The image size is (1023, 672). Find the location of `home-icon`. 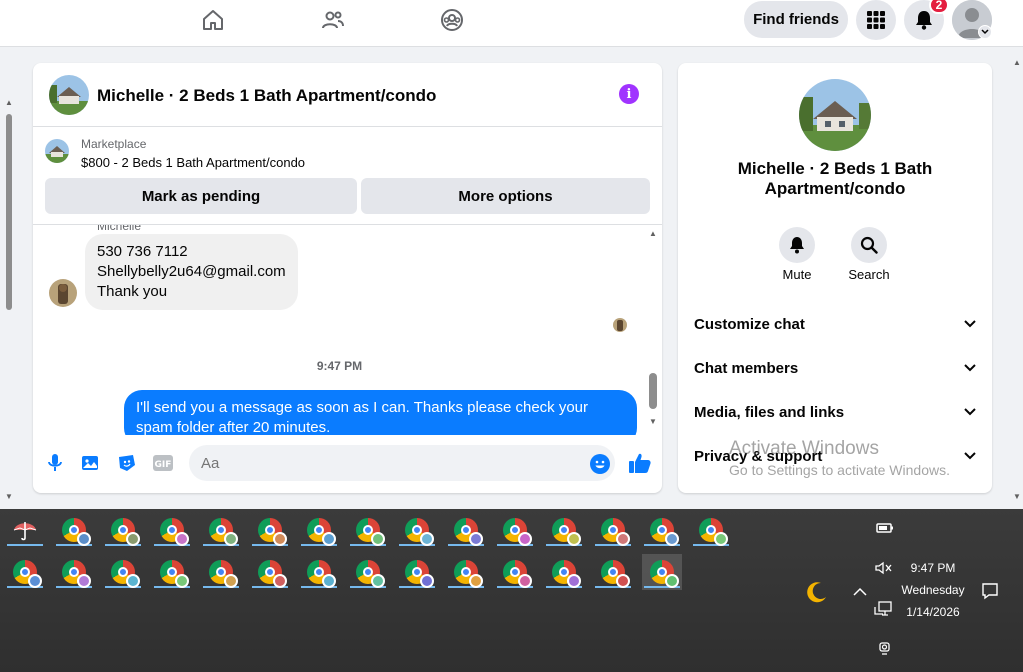

home-icon is located at coordinates (213, 20).